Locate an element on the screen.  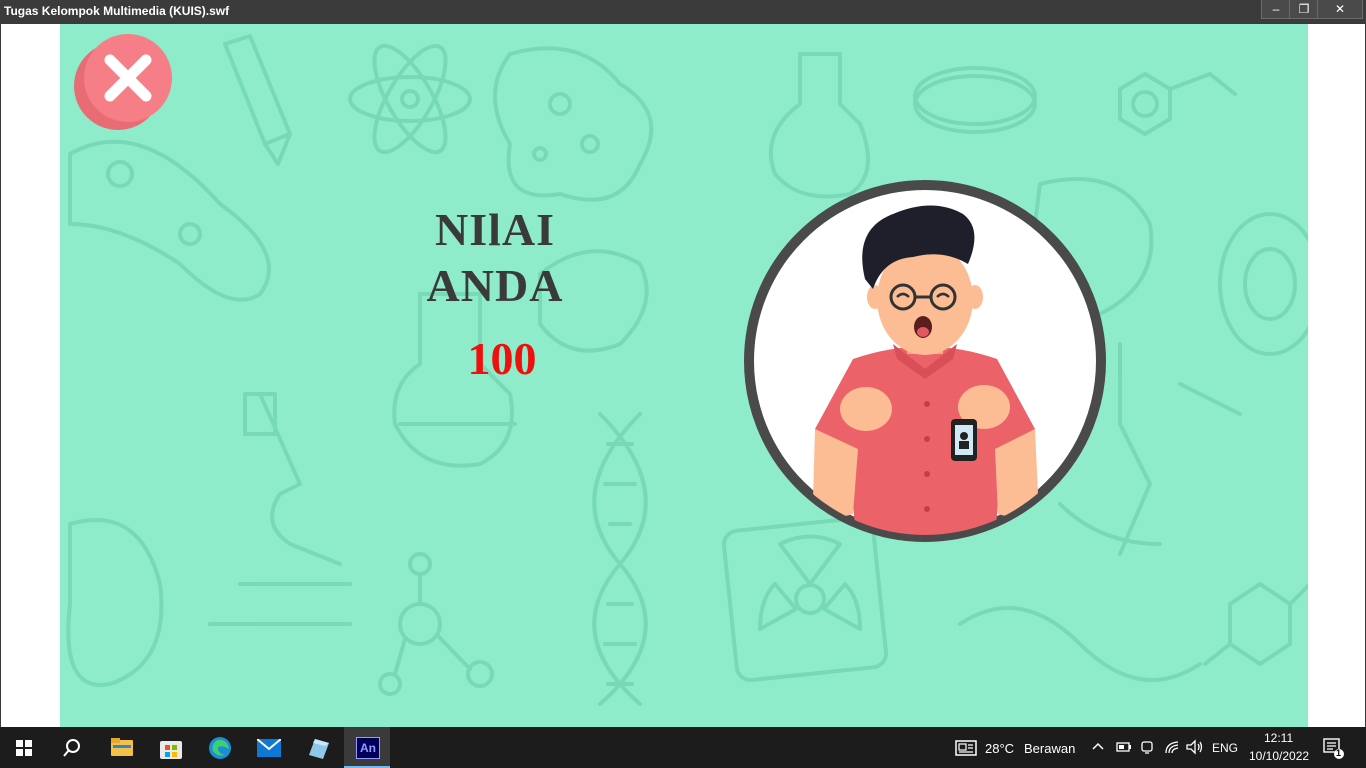
app-icon is located at coordinates (319, 749).